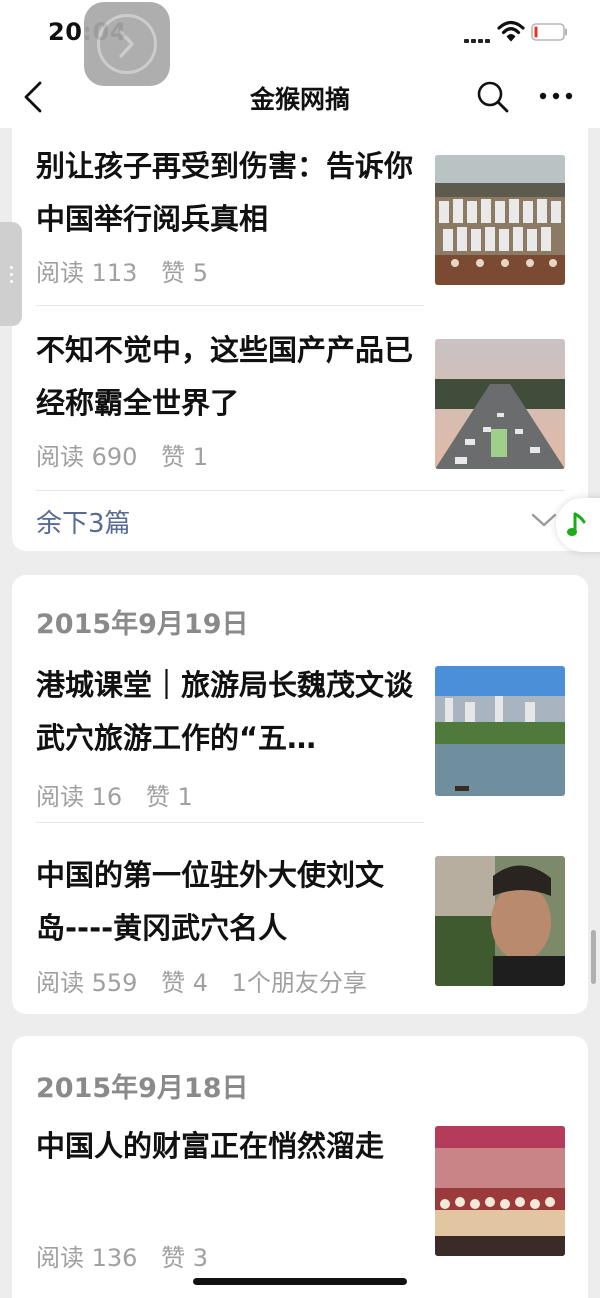 The image size is (600, 1298). Describe the element at coordinates (576, 524) in the screenshot. I see `music-note-icon` at that location.